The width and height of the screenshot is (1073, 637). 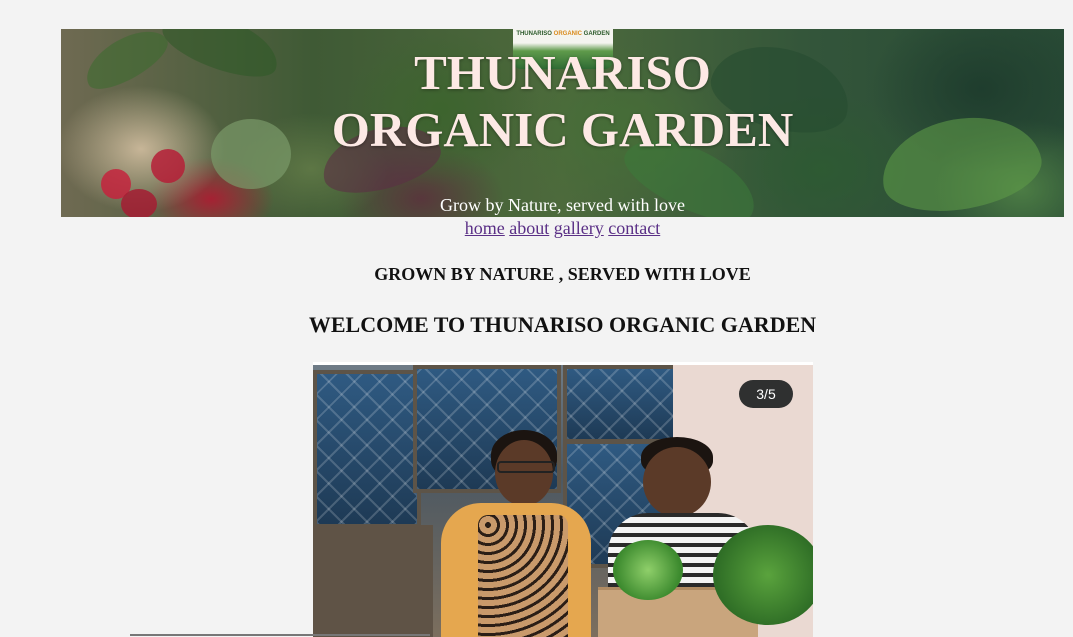 I want to click on site-title-line2: ORGANIC GARDEN, so click(x=562, y=129).